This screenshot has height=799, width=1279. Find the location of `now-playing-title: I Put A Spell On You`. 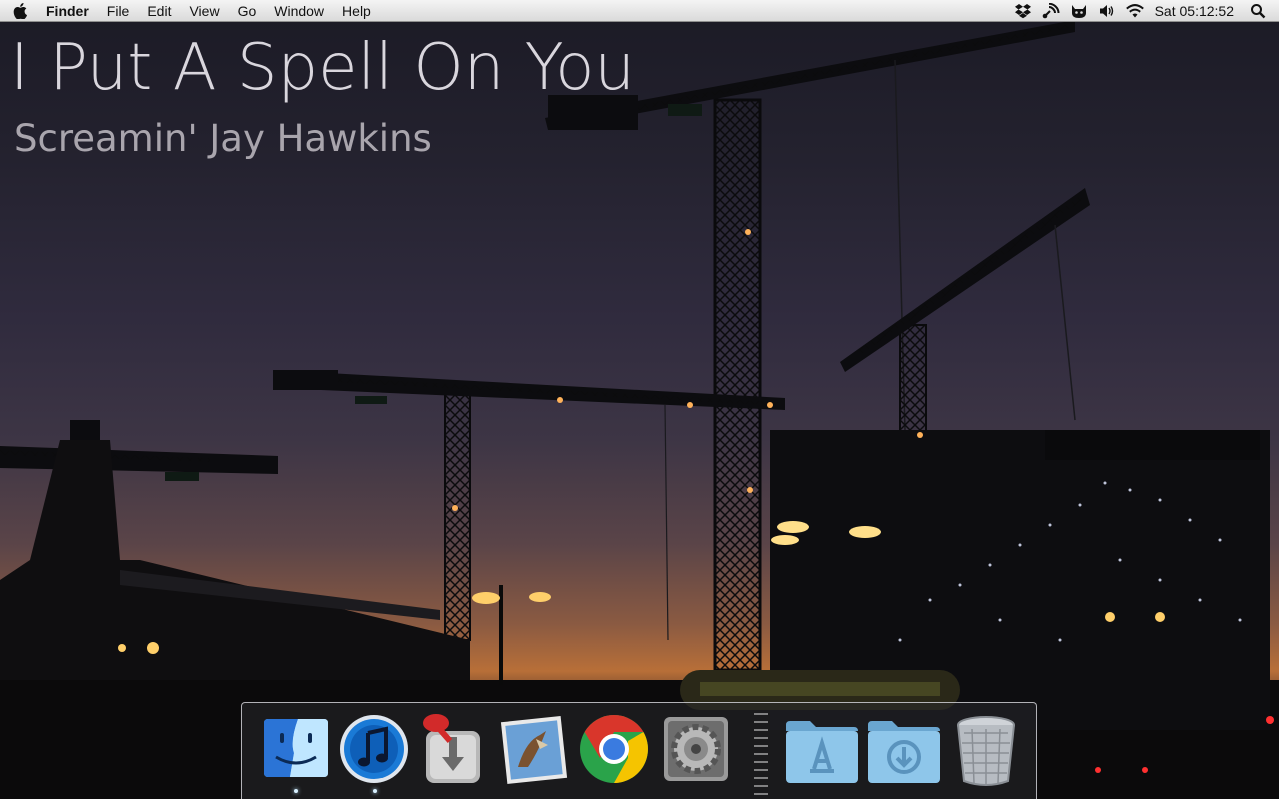

now-playing-title: I Put A Spell On You is located at coordinates (322, 68).